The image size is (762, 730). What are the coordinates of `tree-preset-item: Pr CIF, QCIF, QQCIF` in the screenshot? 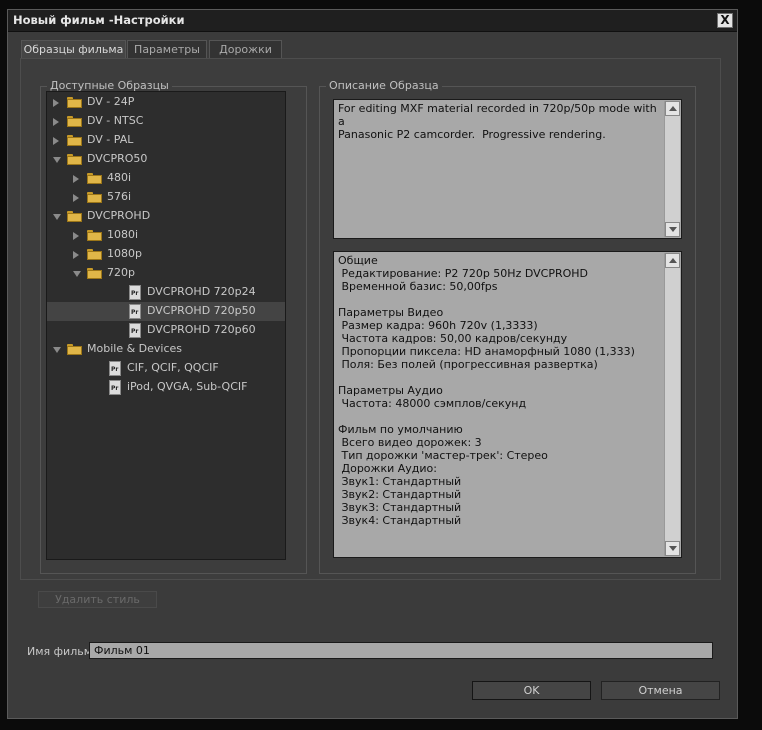 It's located at (166, 368).